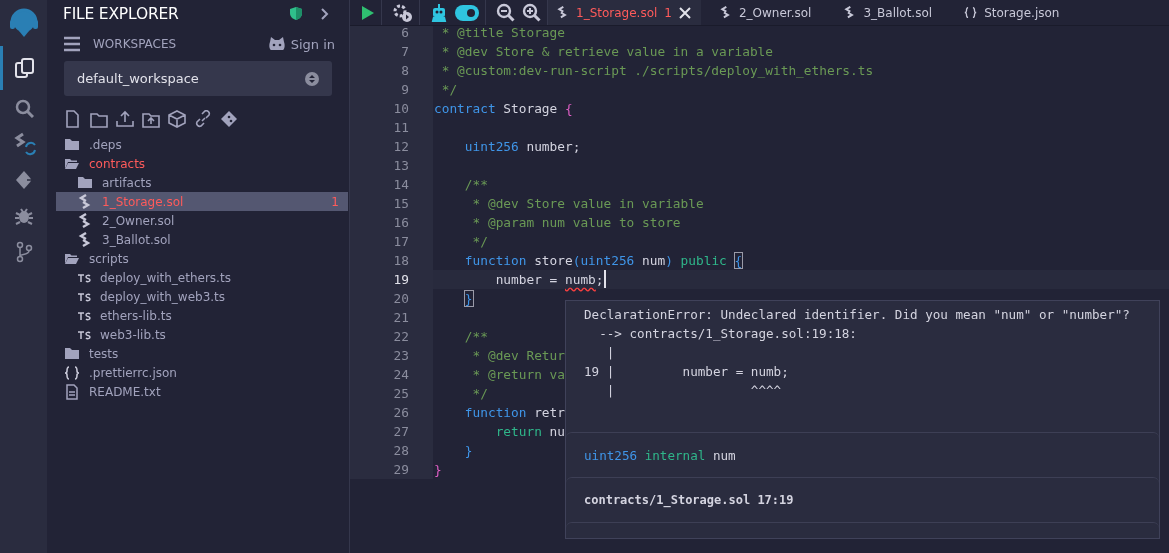 This screenshot has height=553, width=1169. What do you see at coordinates (689, 500) in the screenshot?
I see `declaration-location: contracts/1_Storage.sol 17:19` at bounding box center [689, 500].